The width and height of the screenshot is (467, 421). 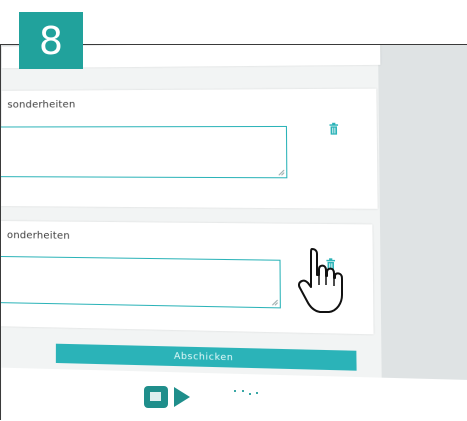 What do you see at coordinates (206, 357) in the screenshot?
I see `submit-button: Abschicken` at bounding box center [206, 357].